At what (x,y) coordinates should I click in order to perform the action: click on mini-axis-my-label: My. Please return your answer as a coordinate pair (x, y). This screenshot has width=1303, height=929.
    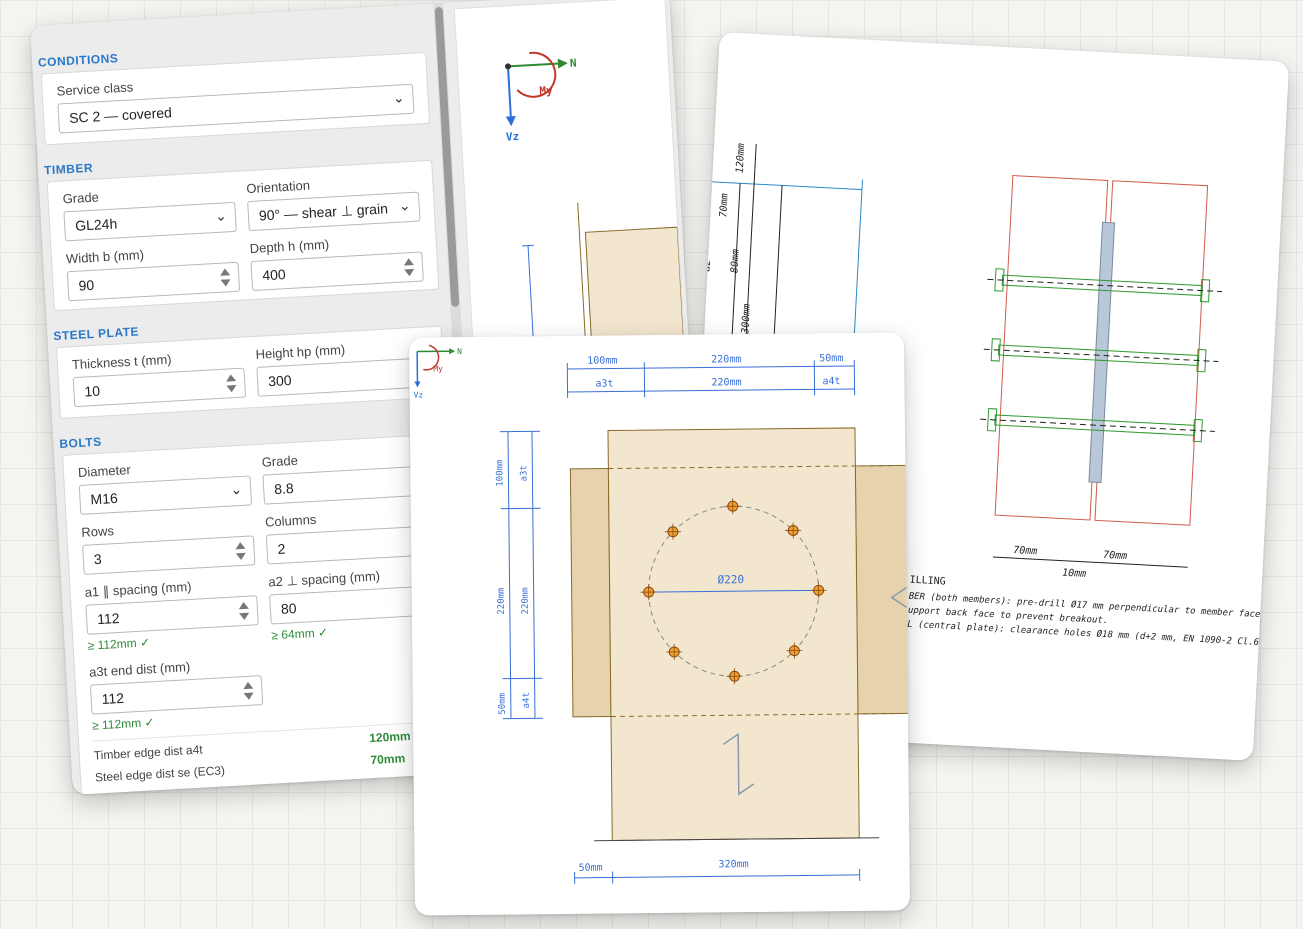
    Looking at the image, I should click on (438, 368).